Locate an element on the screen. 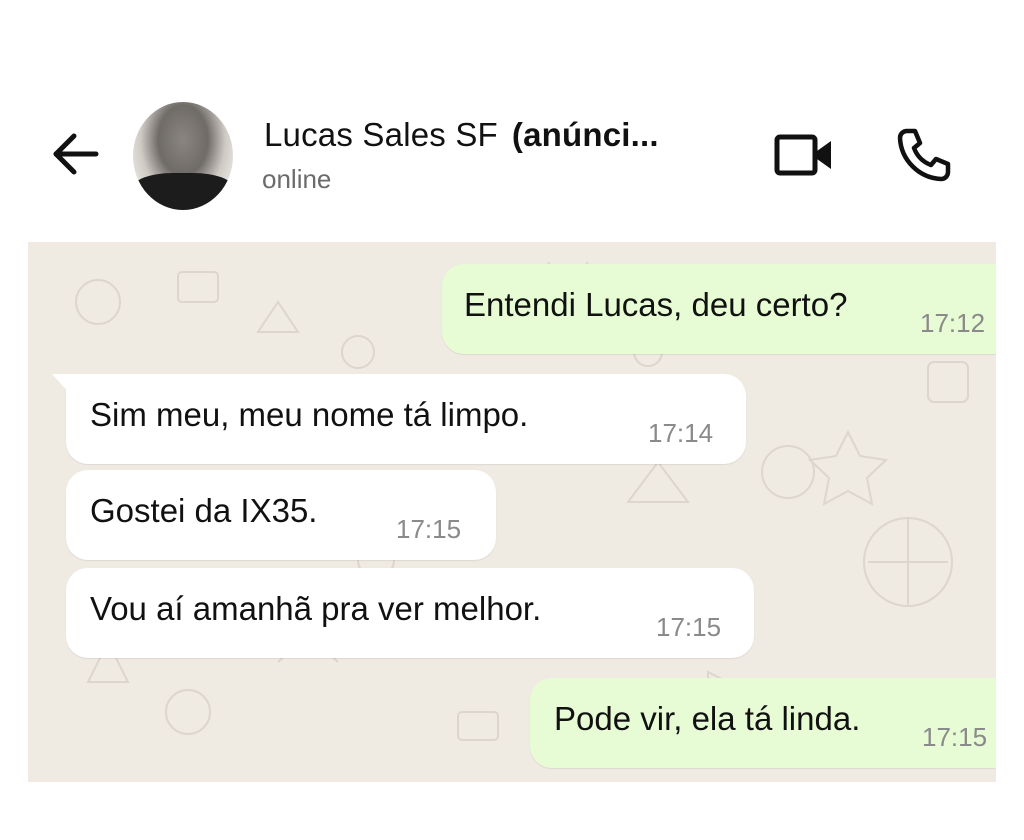  message-incoming: Sim meu, meu nome tá limpo. 17:14 is located at coordinates (399, 419).